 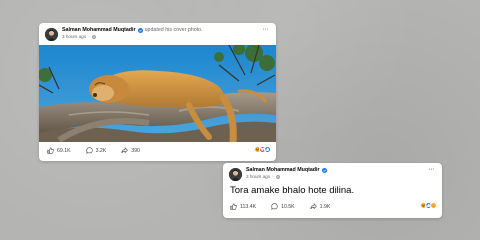 I want to click on share-count: 1.9K, so click(x=320, y=206).